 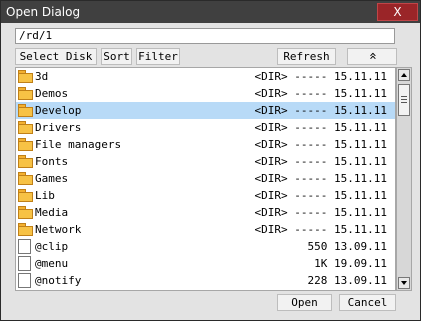 What do you see at coordinates (58, 110) in the screenshot?
I see `file-name: Develop` at bounding box center [58, 110].